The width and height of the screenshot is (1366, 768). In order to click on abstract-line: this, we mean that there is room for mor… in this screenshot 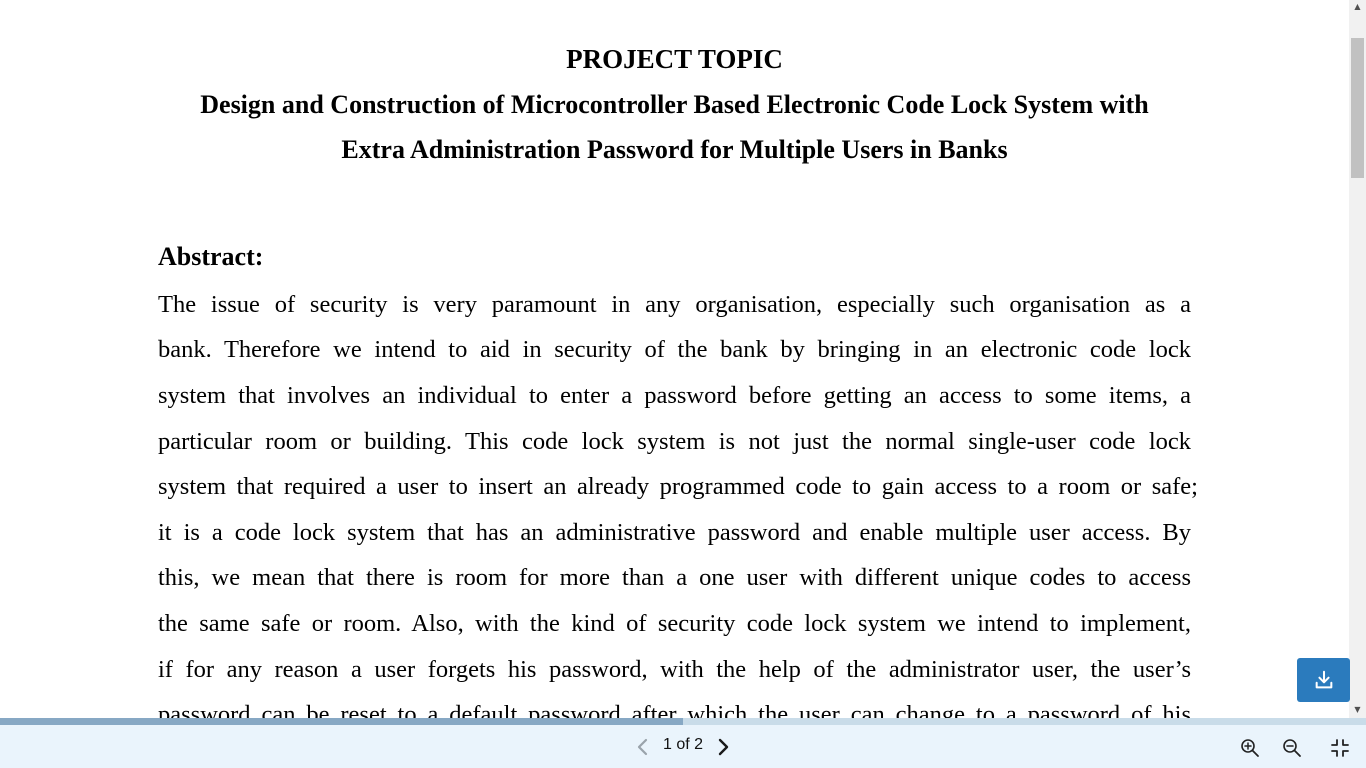, I will do `click(674, 577)`.